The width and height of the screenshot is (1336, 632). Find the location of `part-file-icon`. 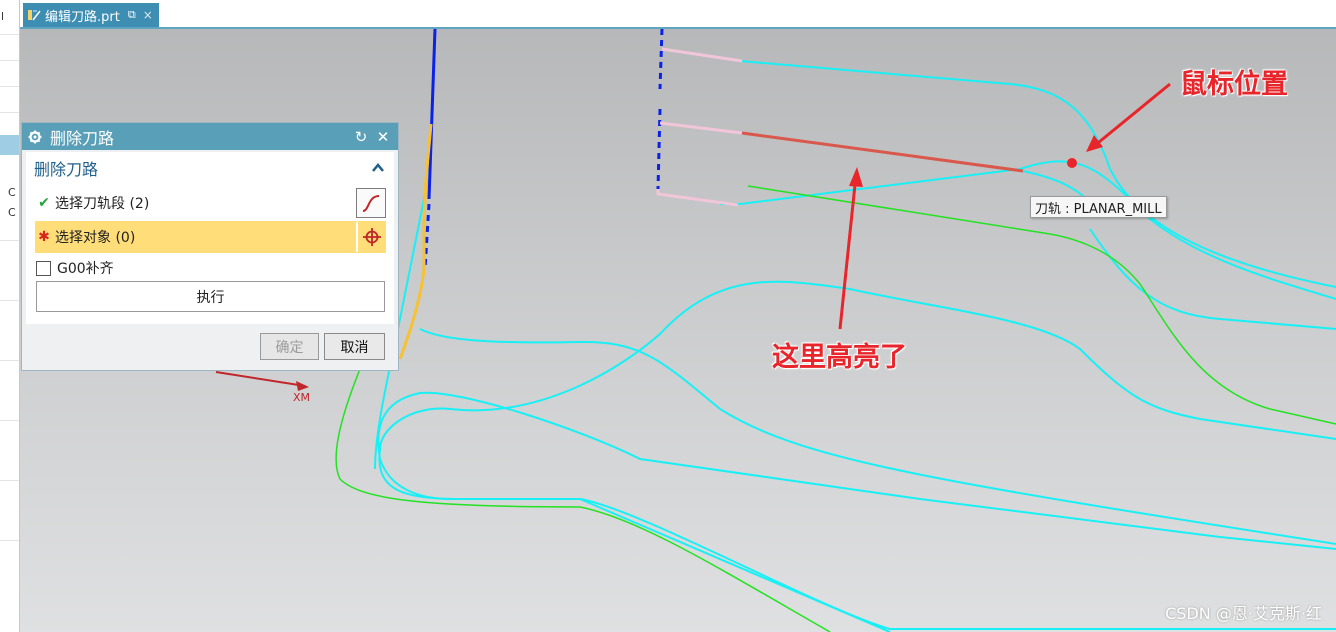

part-file-icon is located at coordinates (34, 15).